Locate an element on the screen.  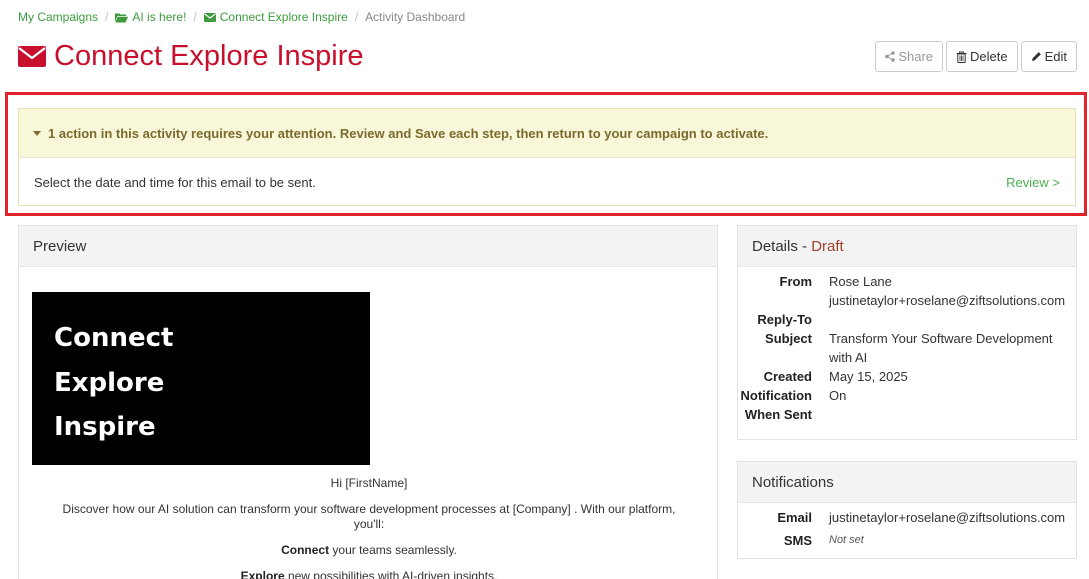
notifications-sms-row: SMS Not set is located at coordinates (908, 540).